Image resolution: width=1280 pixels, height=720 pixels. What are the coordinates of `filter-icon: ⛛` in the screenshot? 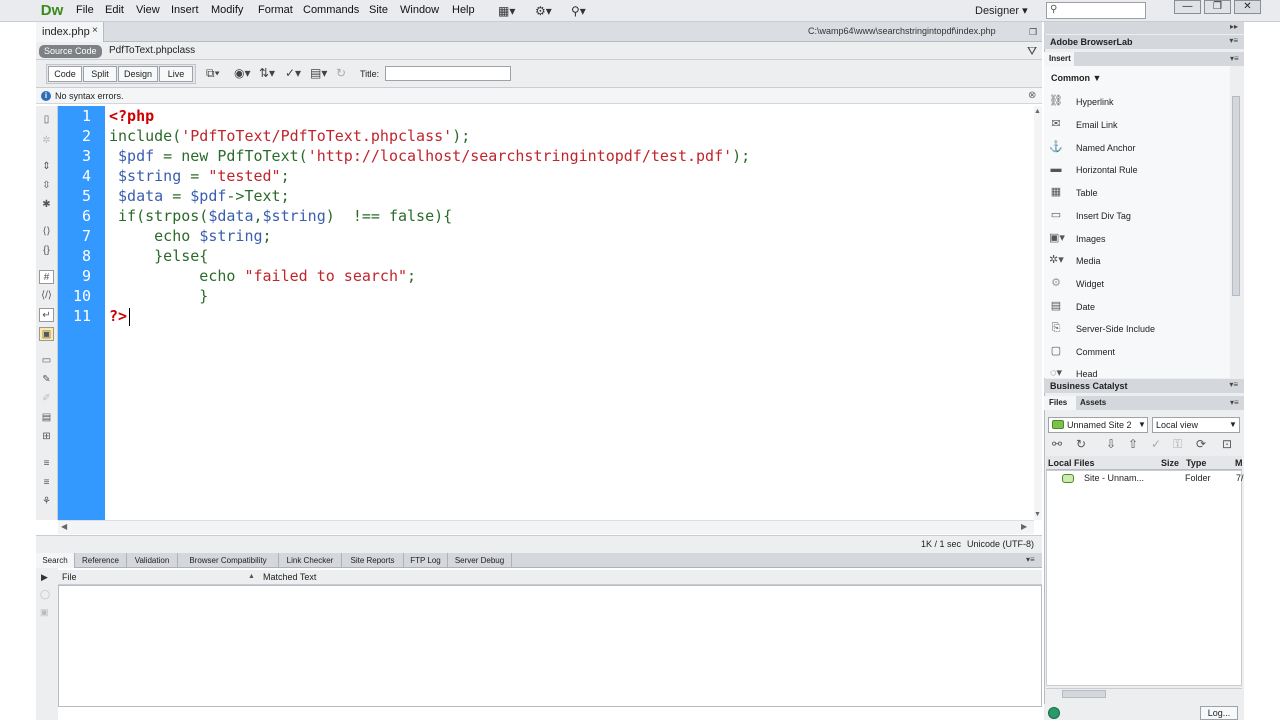 It's located at (1032, 51).